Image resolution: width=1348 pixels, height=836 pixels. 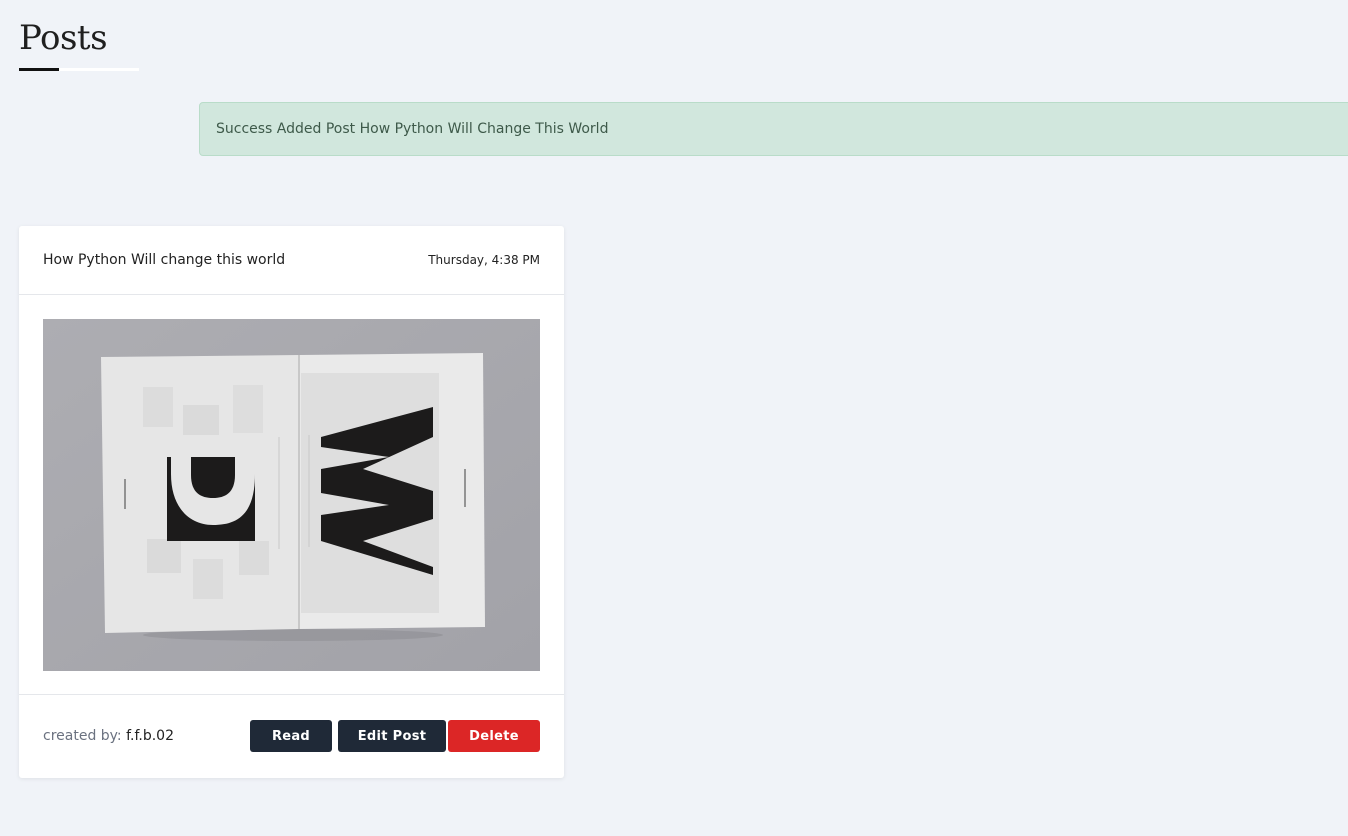 I want to click on created-by-label: created by:, so click(x=82, y=736).